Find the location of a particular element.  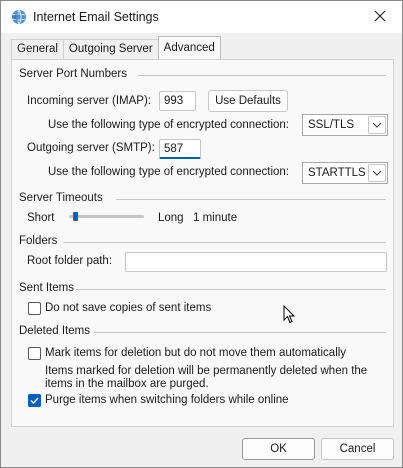

outgoing-encryption-select: STARTTLS is located at coordinates (345, 173).